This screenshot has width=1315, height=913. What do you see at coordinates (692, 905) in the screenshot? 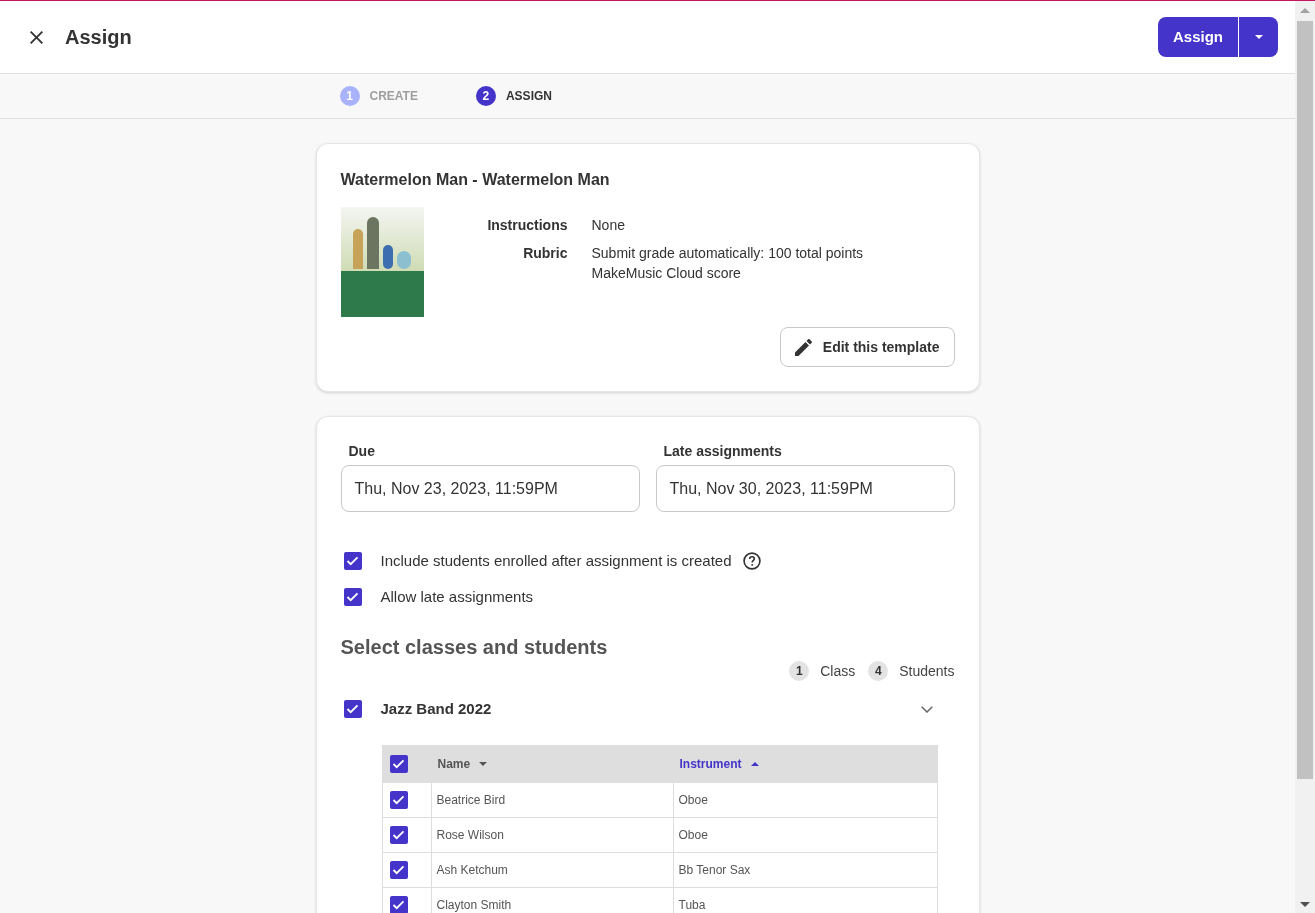
I see `table-cell-text: Tuba` at bounding box center [692, 905].